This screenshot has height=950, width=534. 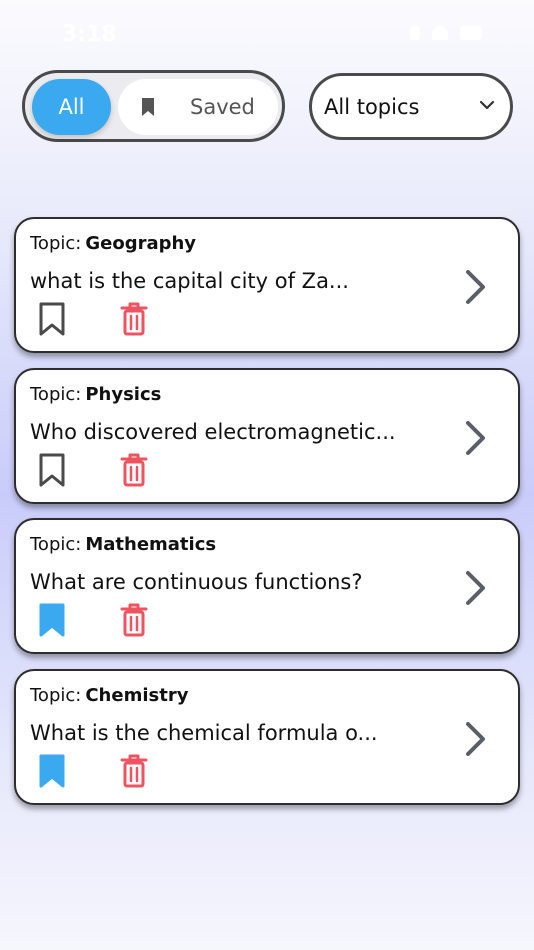 I want to click on battery-icon, so click(x=471, y=33).